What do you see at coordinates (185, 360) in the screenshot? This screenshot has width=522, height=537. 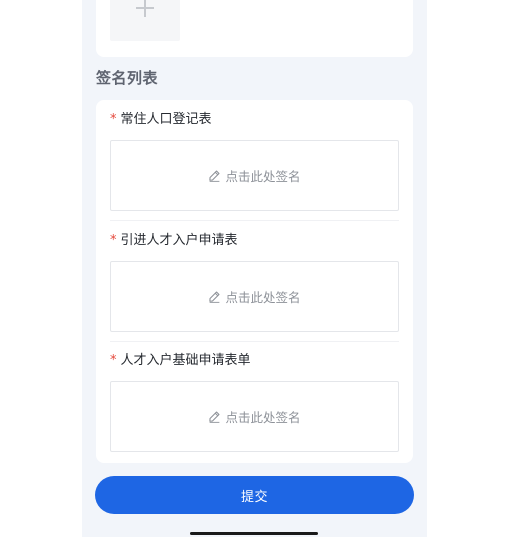 I see `form-name: 人才入户基础申请表单` at bounding box center [185, 360].